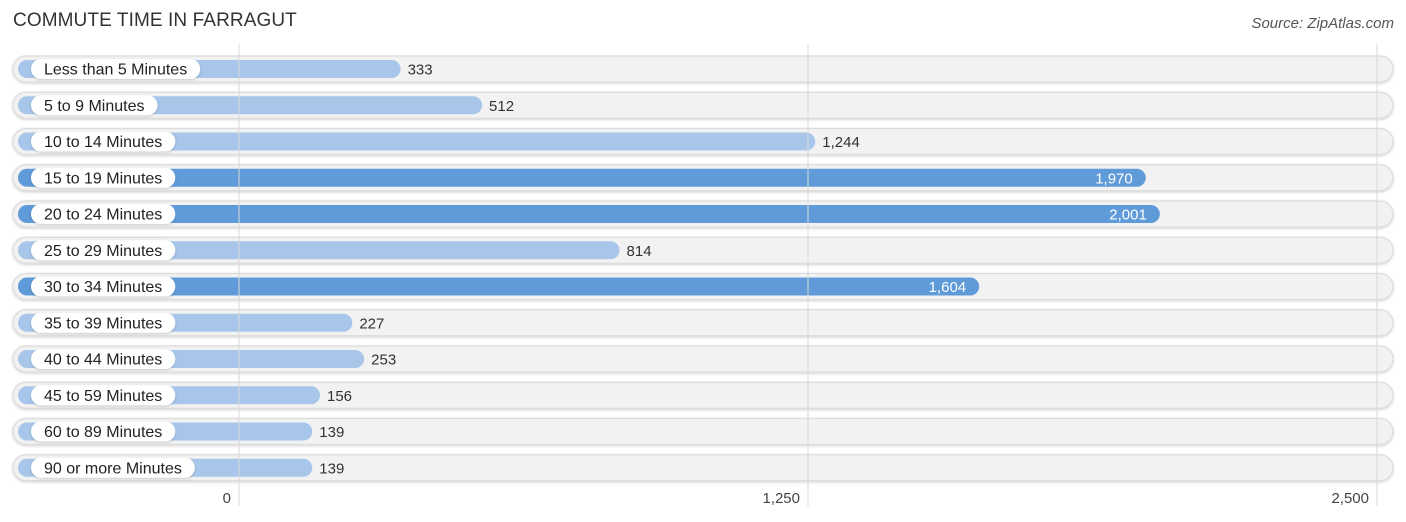 The image size is (1406, 522). Describe the element at coordinates (103, 178) in the screenshot. I see `category-label: 15 to 19 Minutes` at that location.